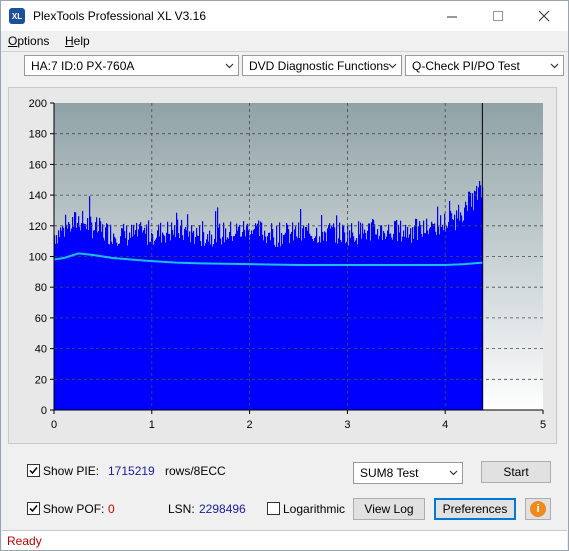  Describe the element at coordinates (475, 509) in the screenshot. I see `preferences-button: Preferences` at that location.